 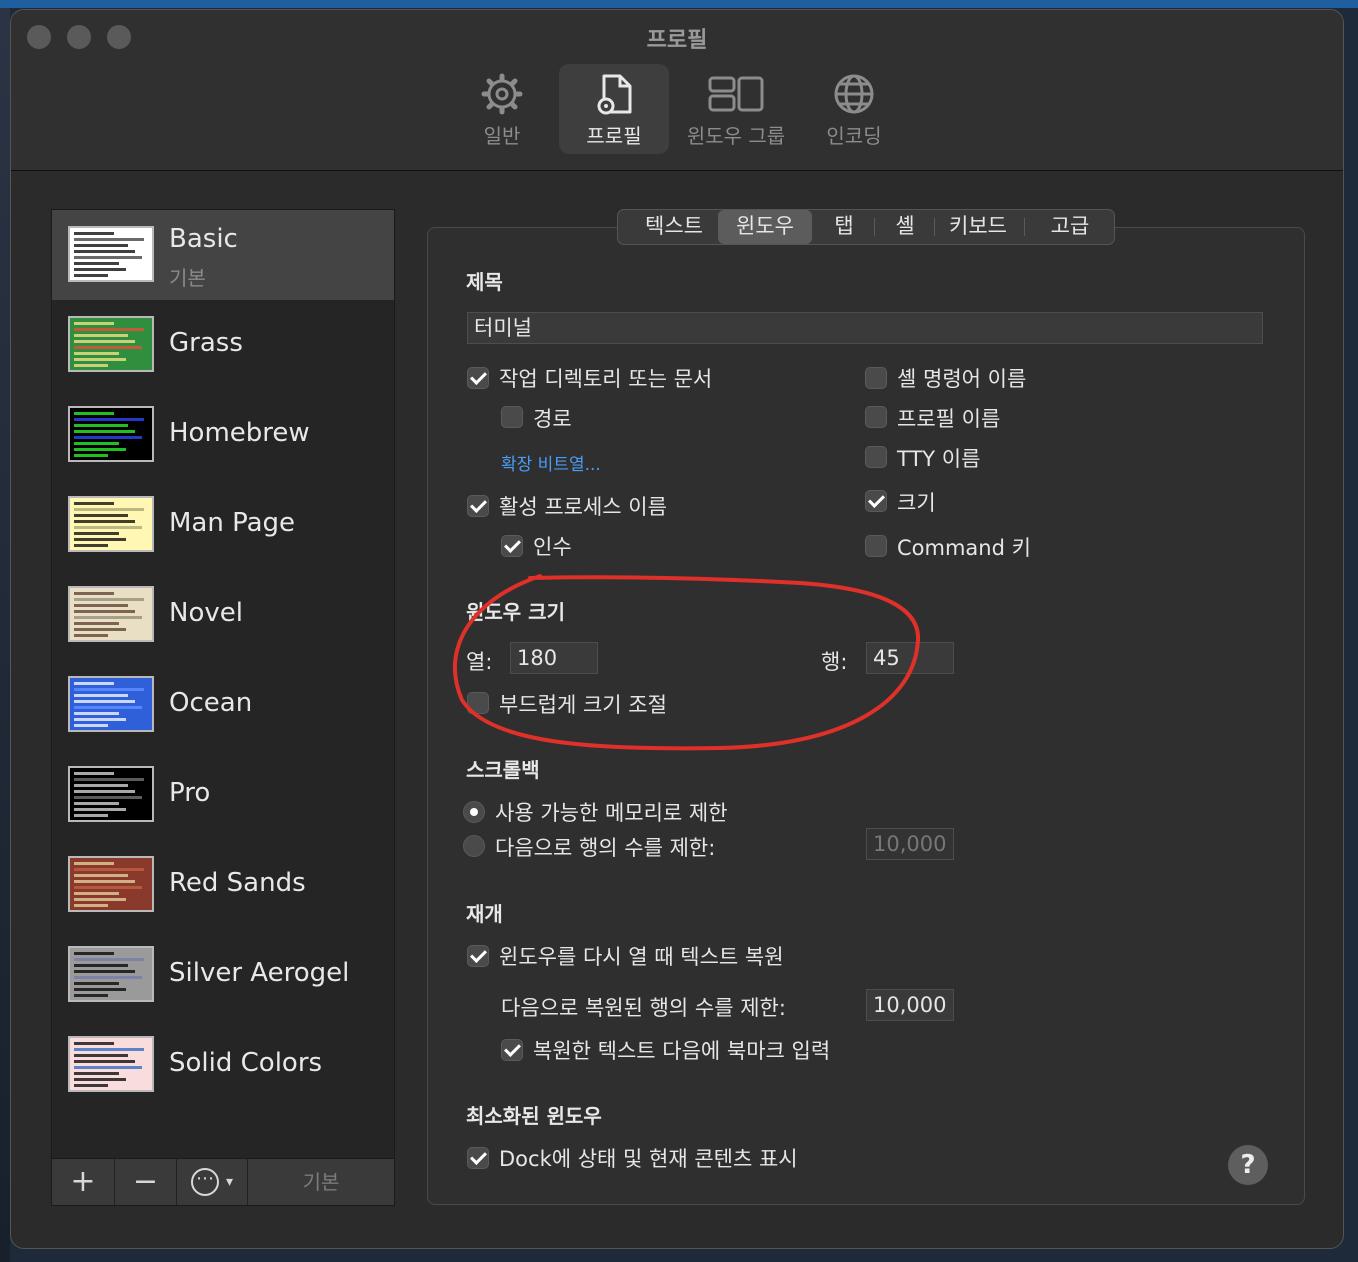 I want to click on command-key-checkbox, so click(x=876, y=546).